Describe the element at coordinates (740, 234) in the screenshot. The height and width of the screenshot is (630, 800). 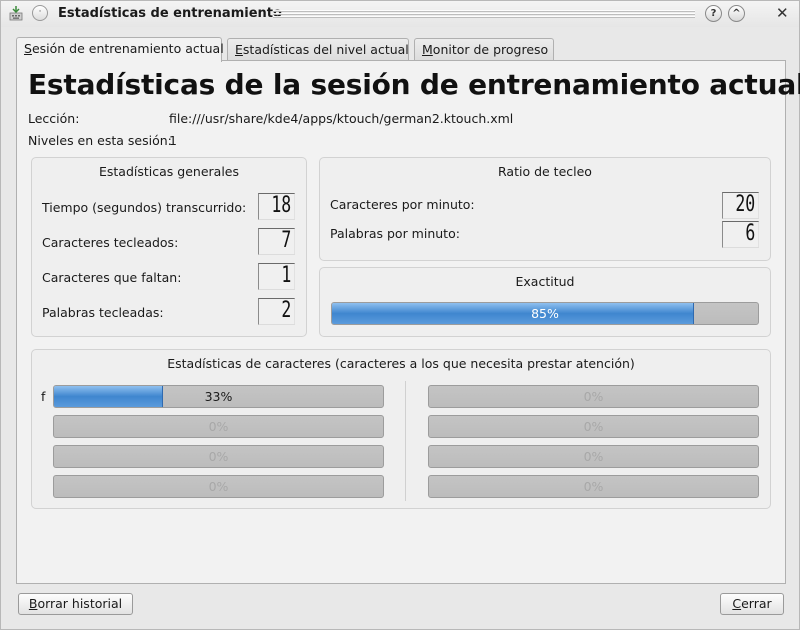
I see `words-per-minute-display: 6` at that location.